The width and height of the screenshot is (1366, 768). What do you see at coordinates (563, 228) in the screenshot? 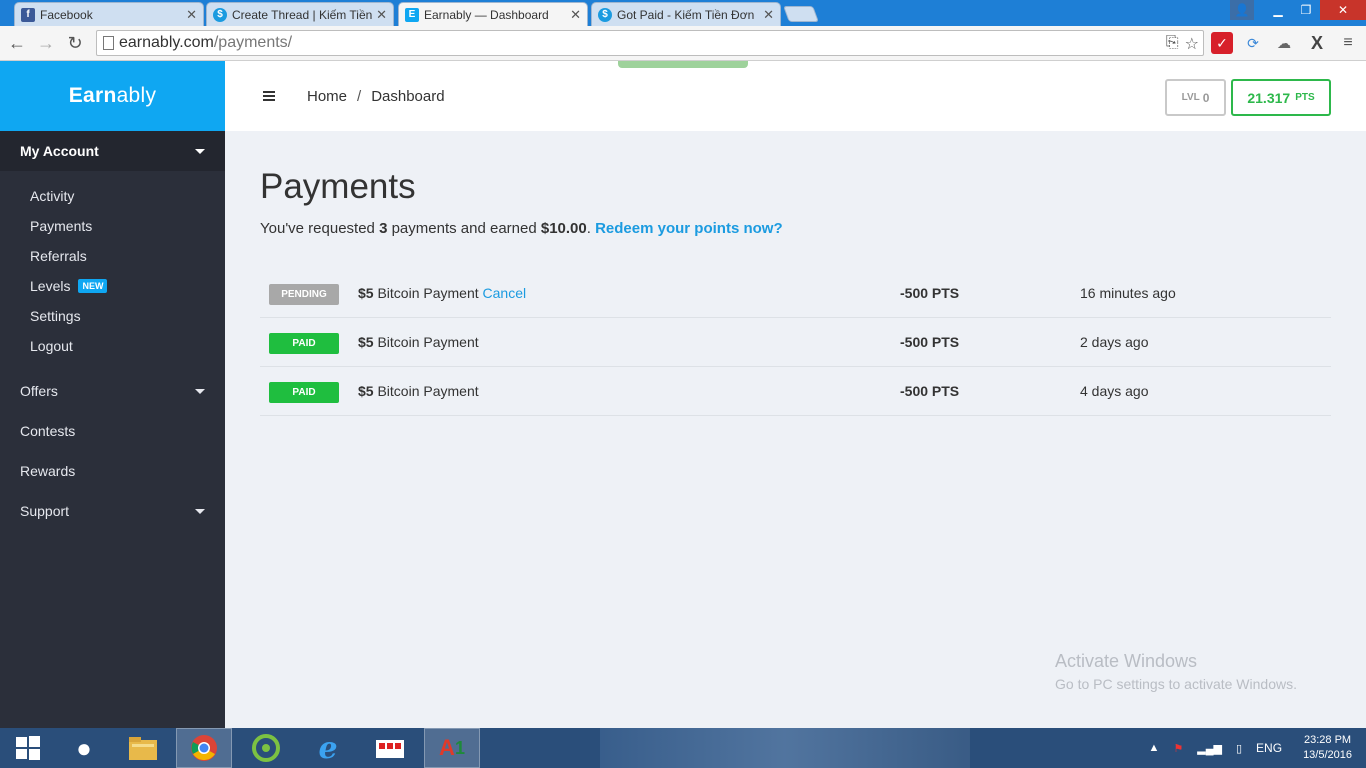
I see `summary-amount: $10.00` at bounding box center [563, 228].